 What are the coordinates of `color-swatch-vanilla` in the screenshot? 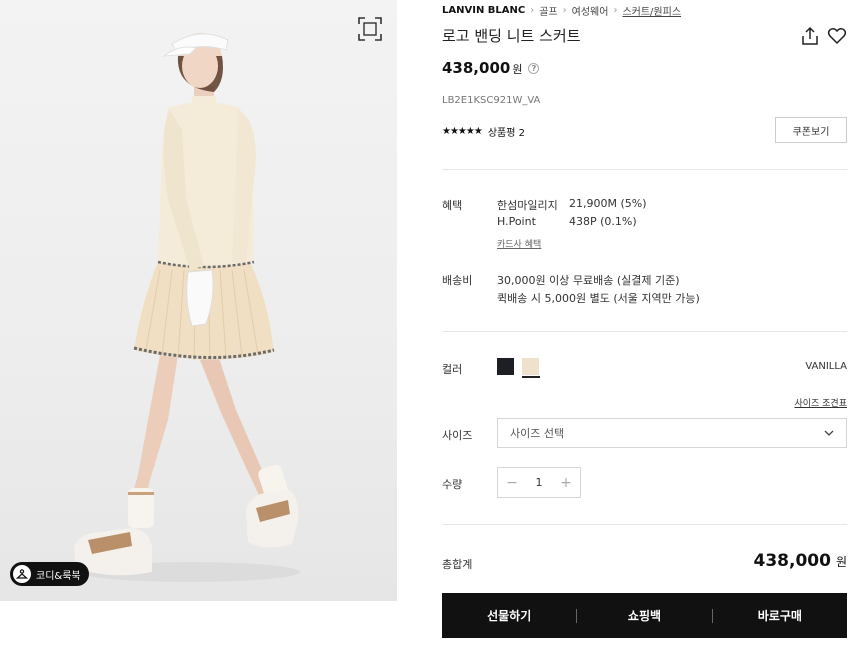 It's located at (530, 366).